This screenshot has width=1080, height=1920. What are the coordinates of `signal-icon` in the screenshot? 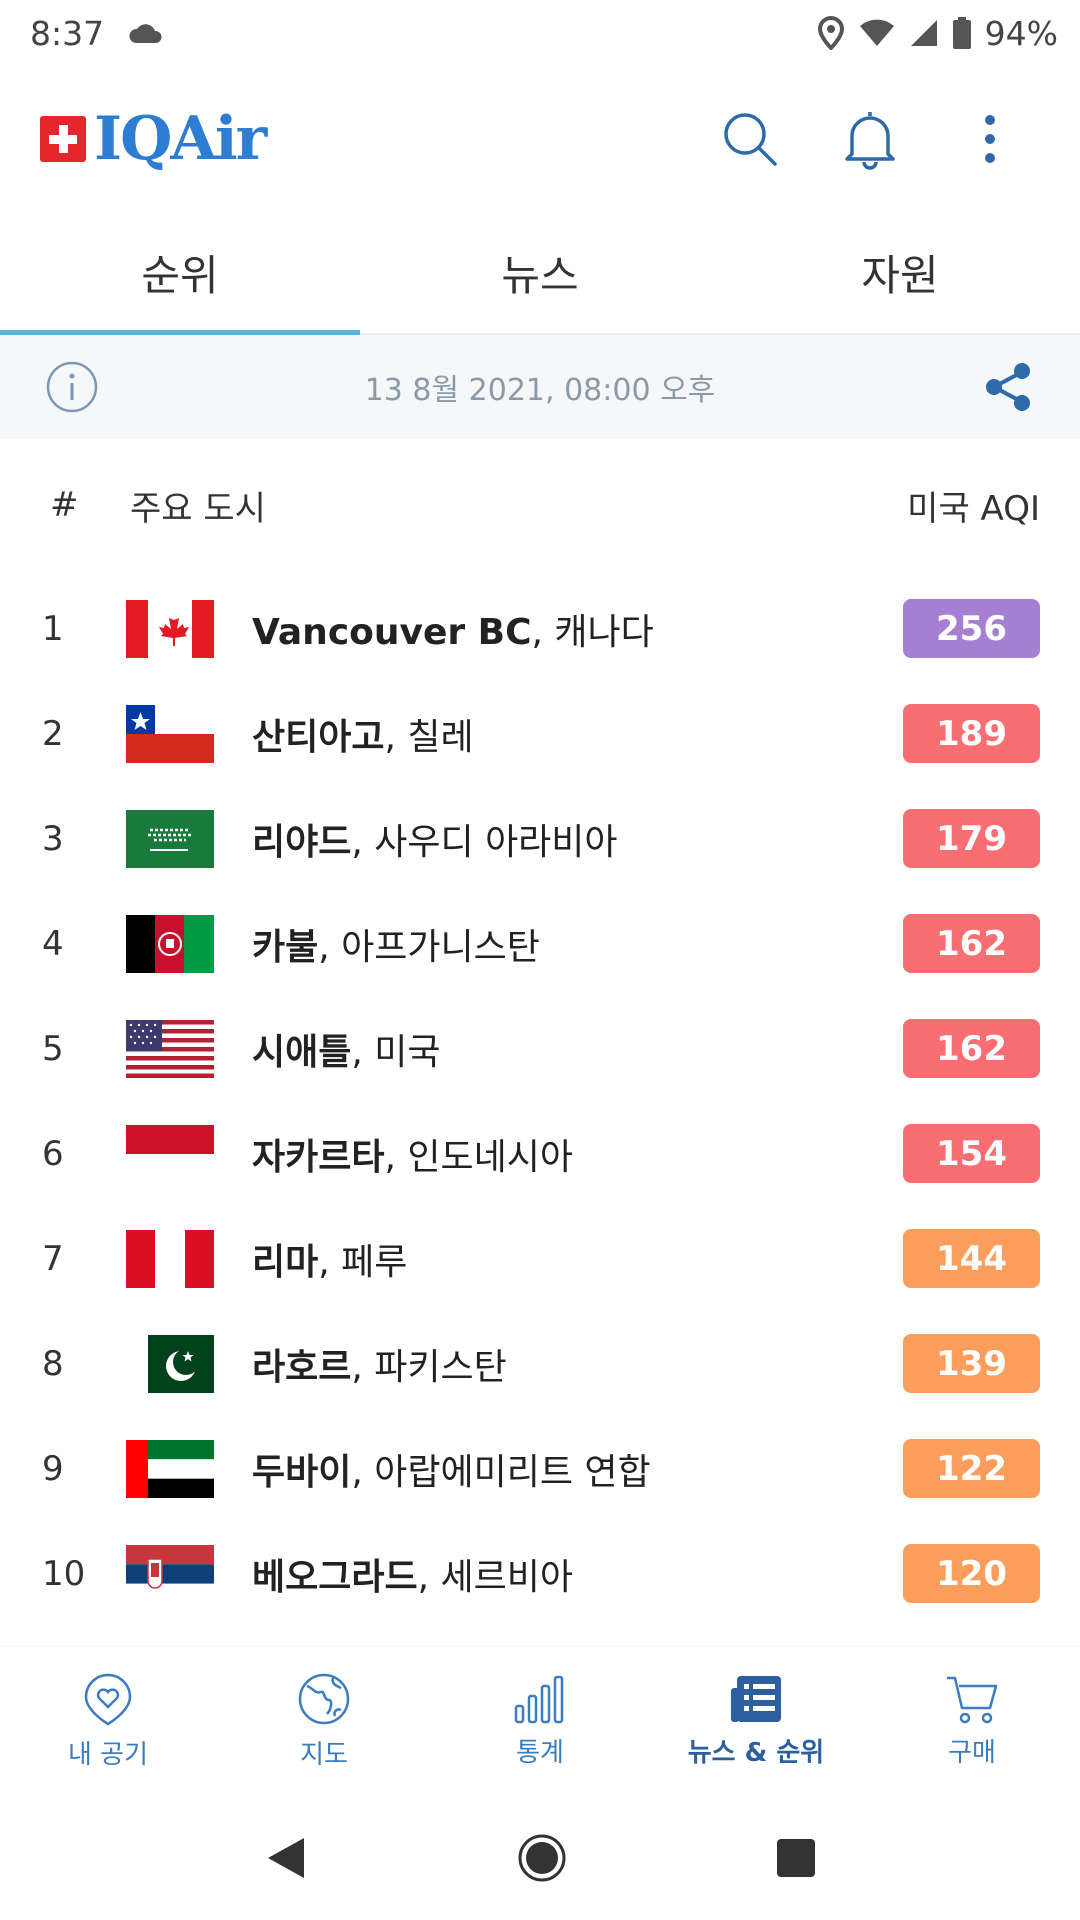 It's located at (923, 33).